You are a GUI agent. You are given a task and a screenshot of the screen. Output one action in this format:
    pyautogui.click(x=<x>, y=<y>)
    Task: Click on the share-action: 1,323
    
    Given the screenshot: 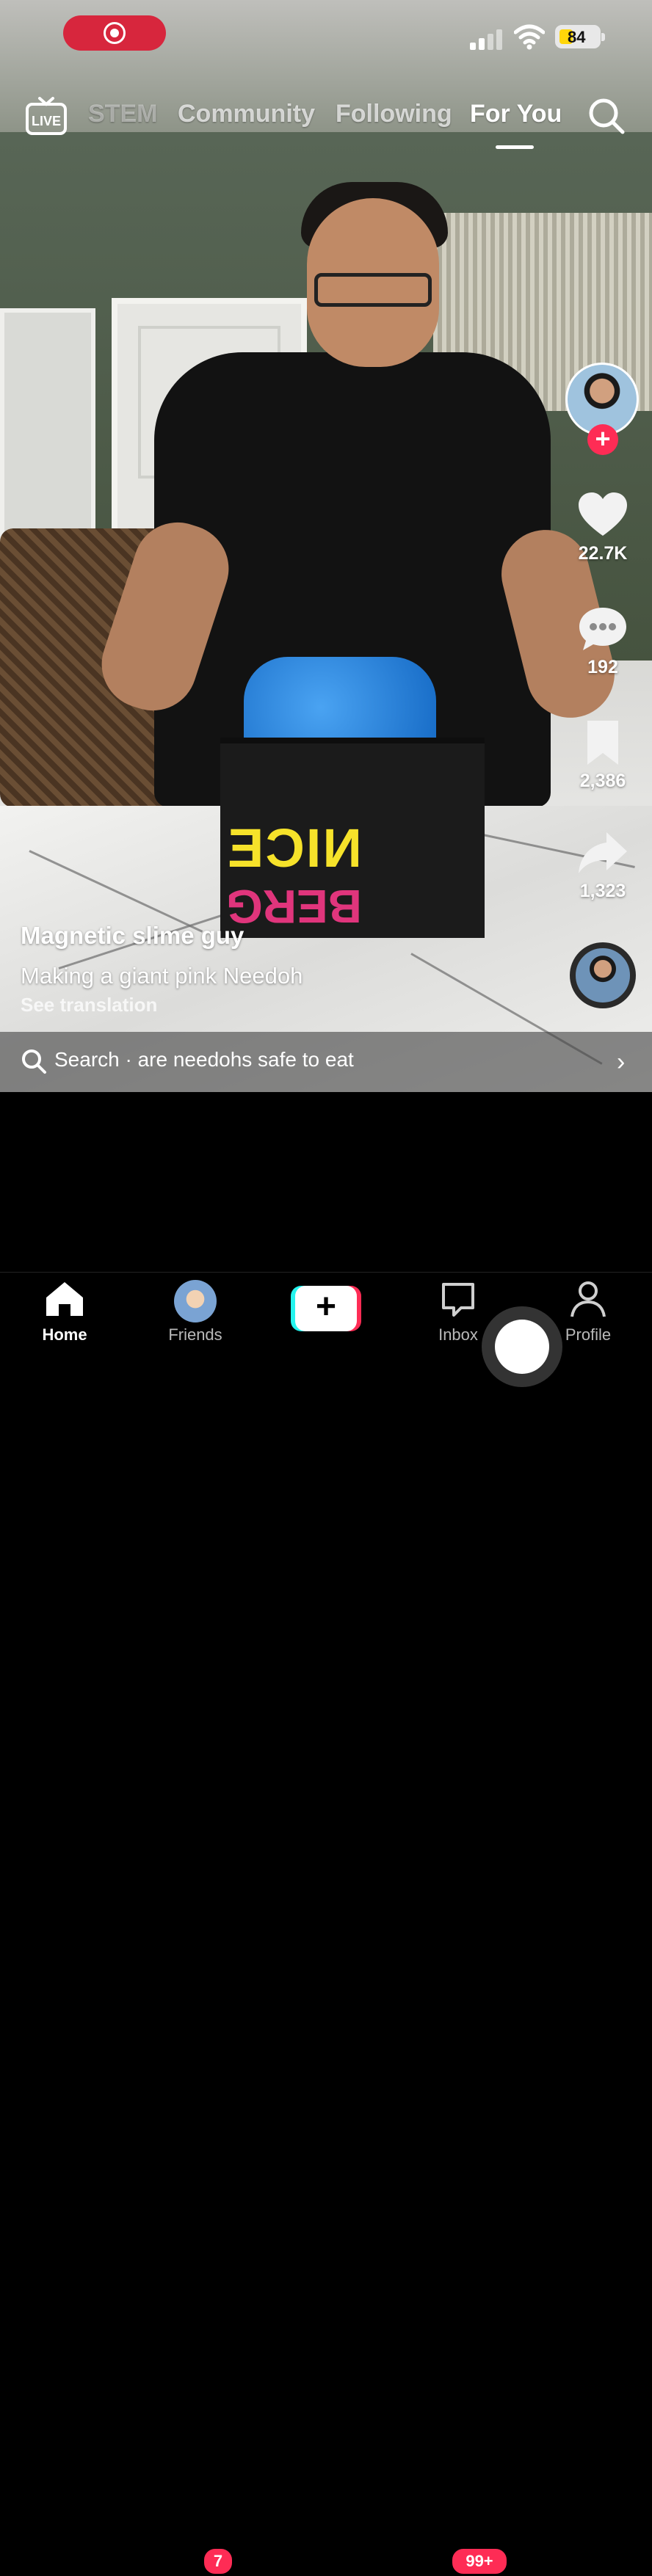 What is the action you would take?
    pyautogui.click(x=602, y=865)
    